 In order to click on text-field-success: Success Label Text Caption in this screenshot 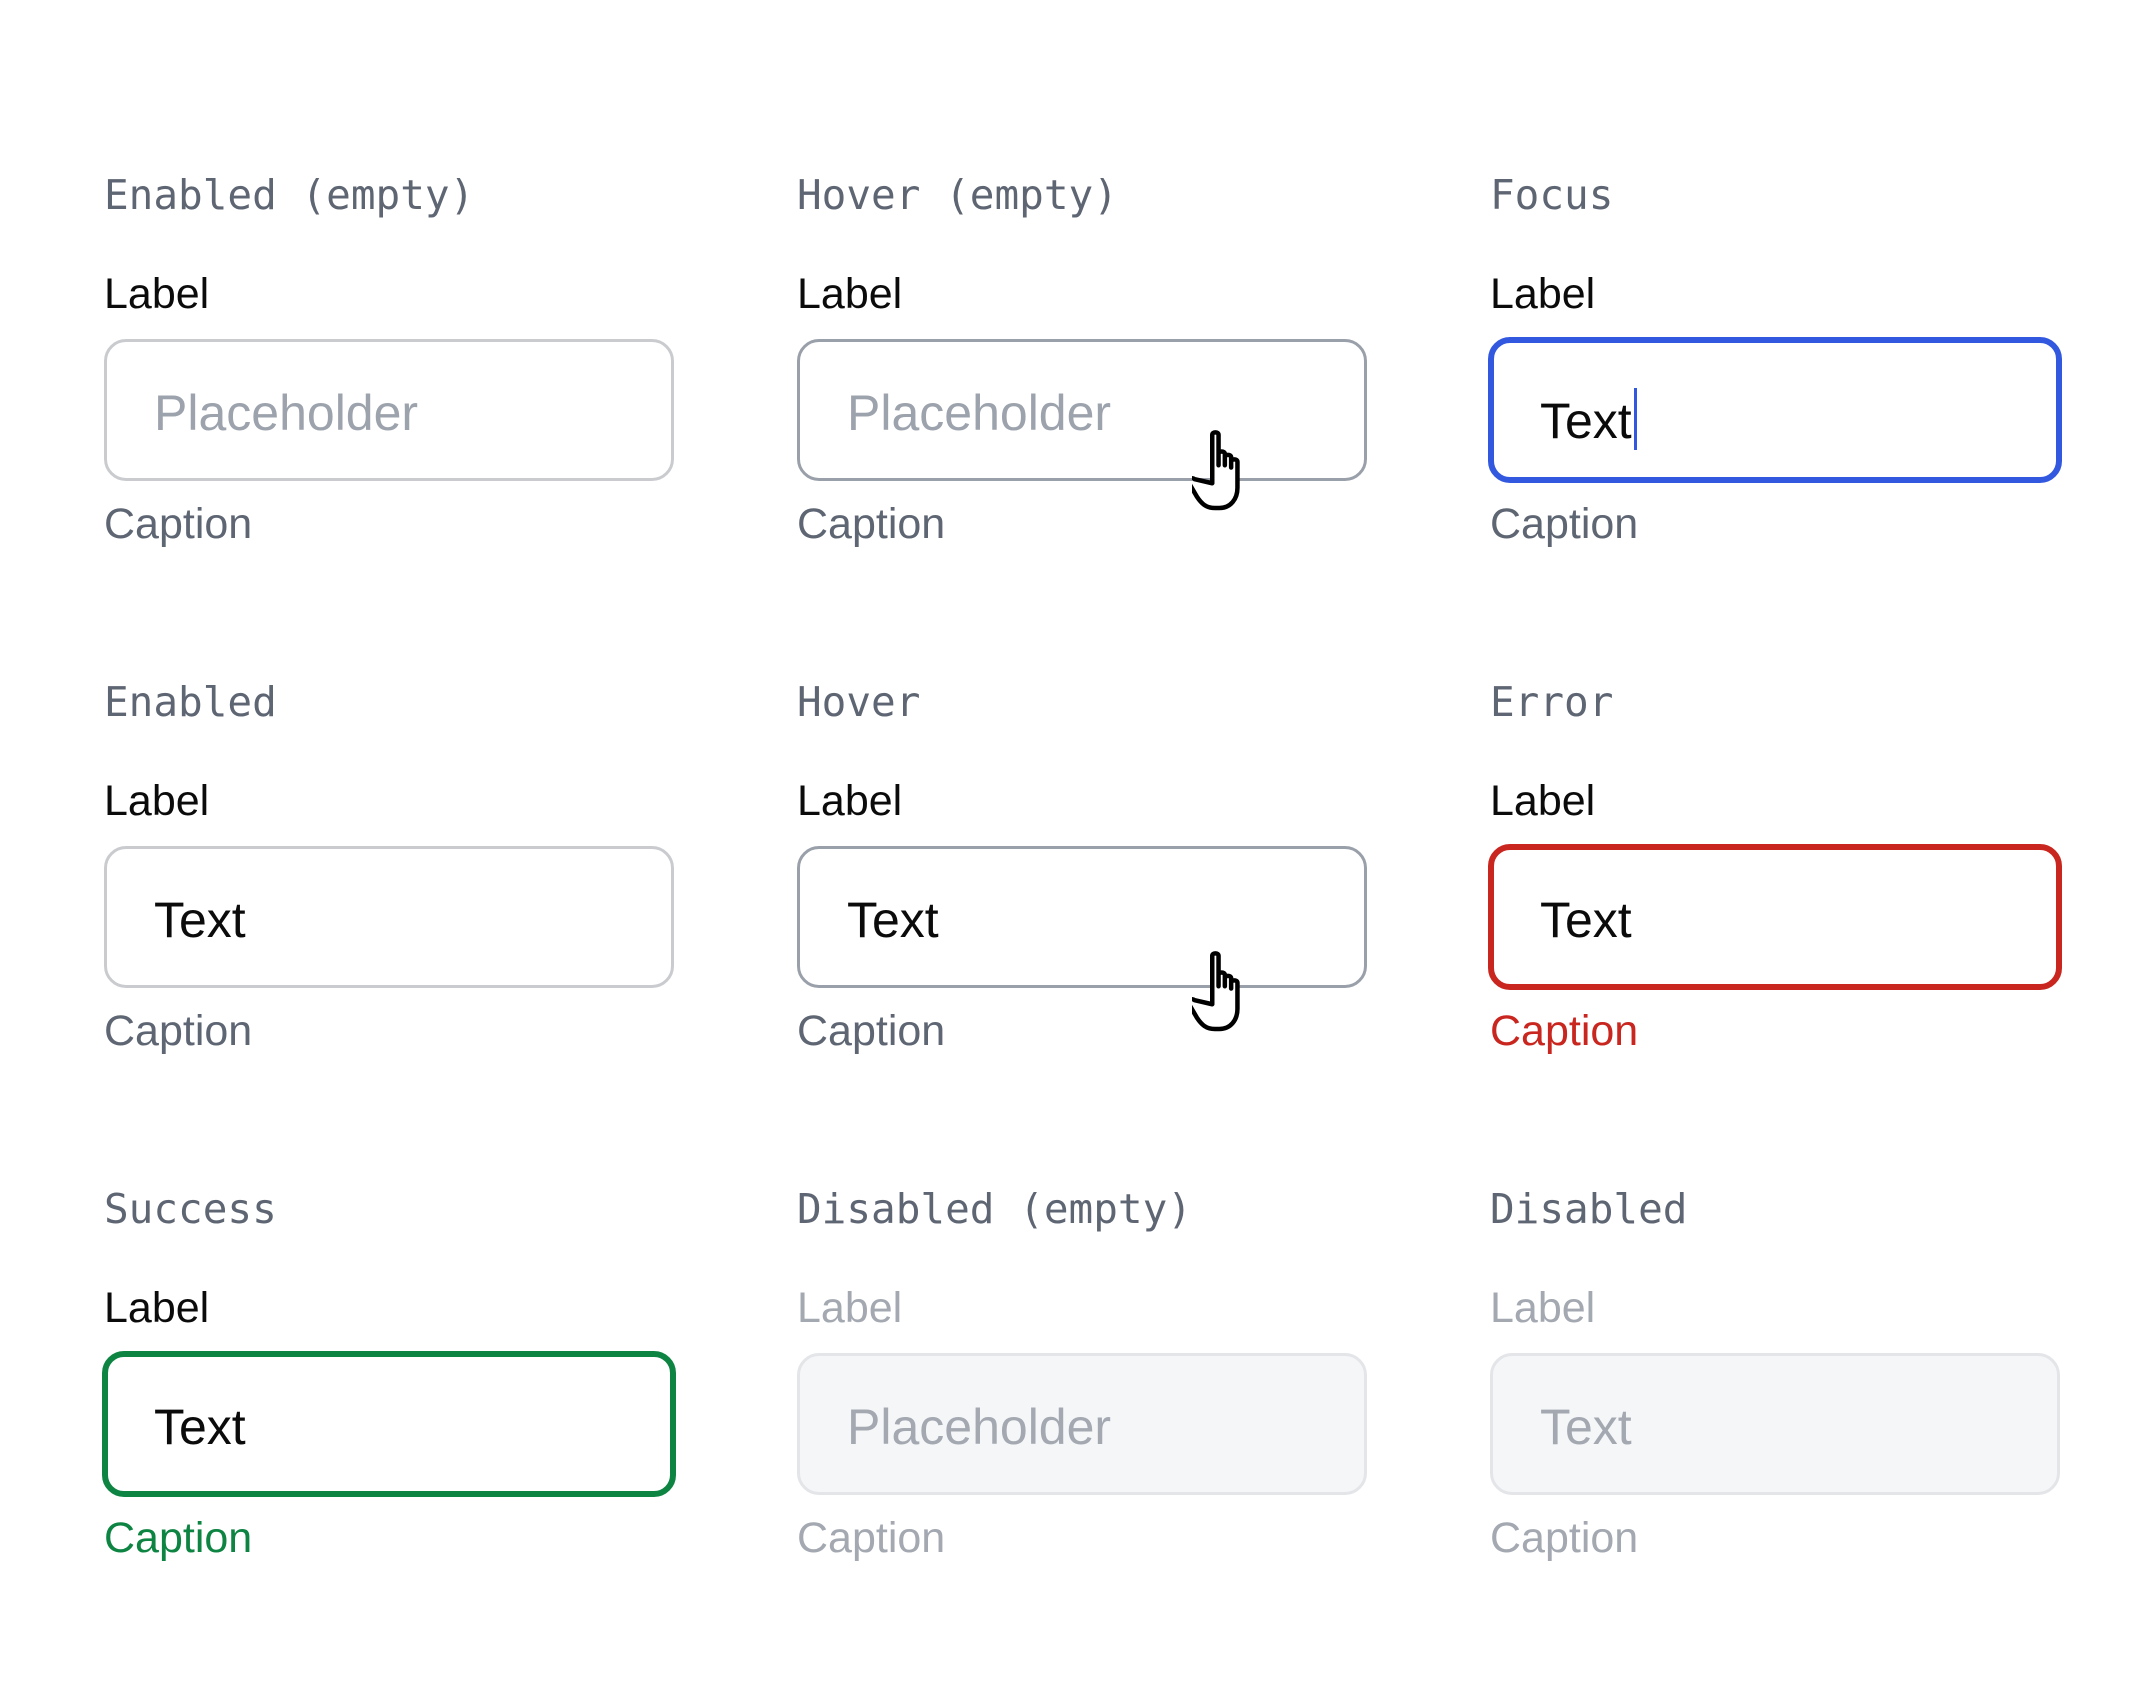, I will do `click(390, 1299)`.